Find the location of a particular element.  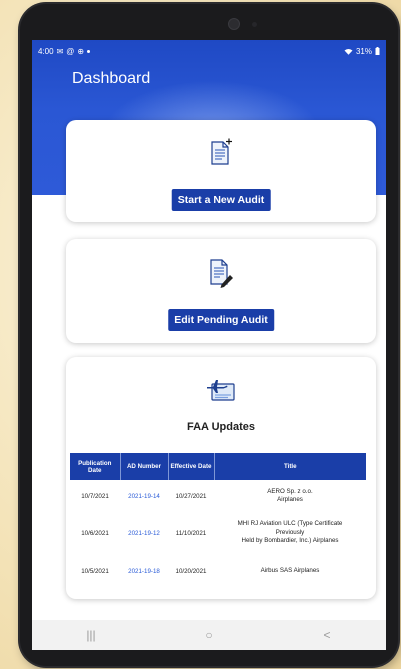

globe-icon: ⊕ is located at coordinates (81, 51).